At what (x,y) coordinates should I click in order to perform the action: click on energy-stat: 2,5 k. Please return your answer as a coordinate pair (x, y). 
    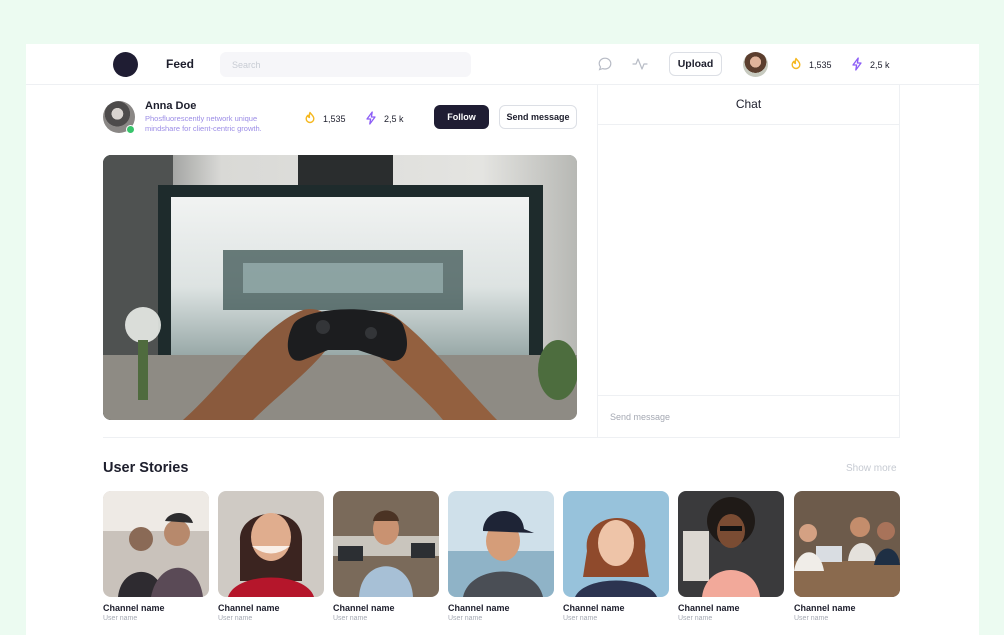
    Looking at the image, I should click on (870, 65).